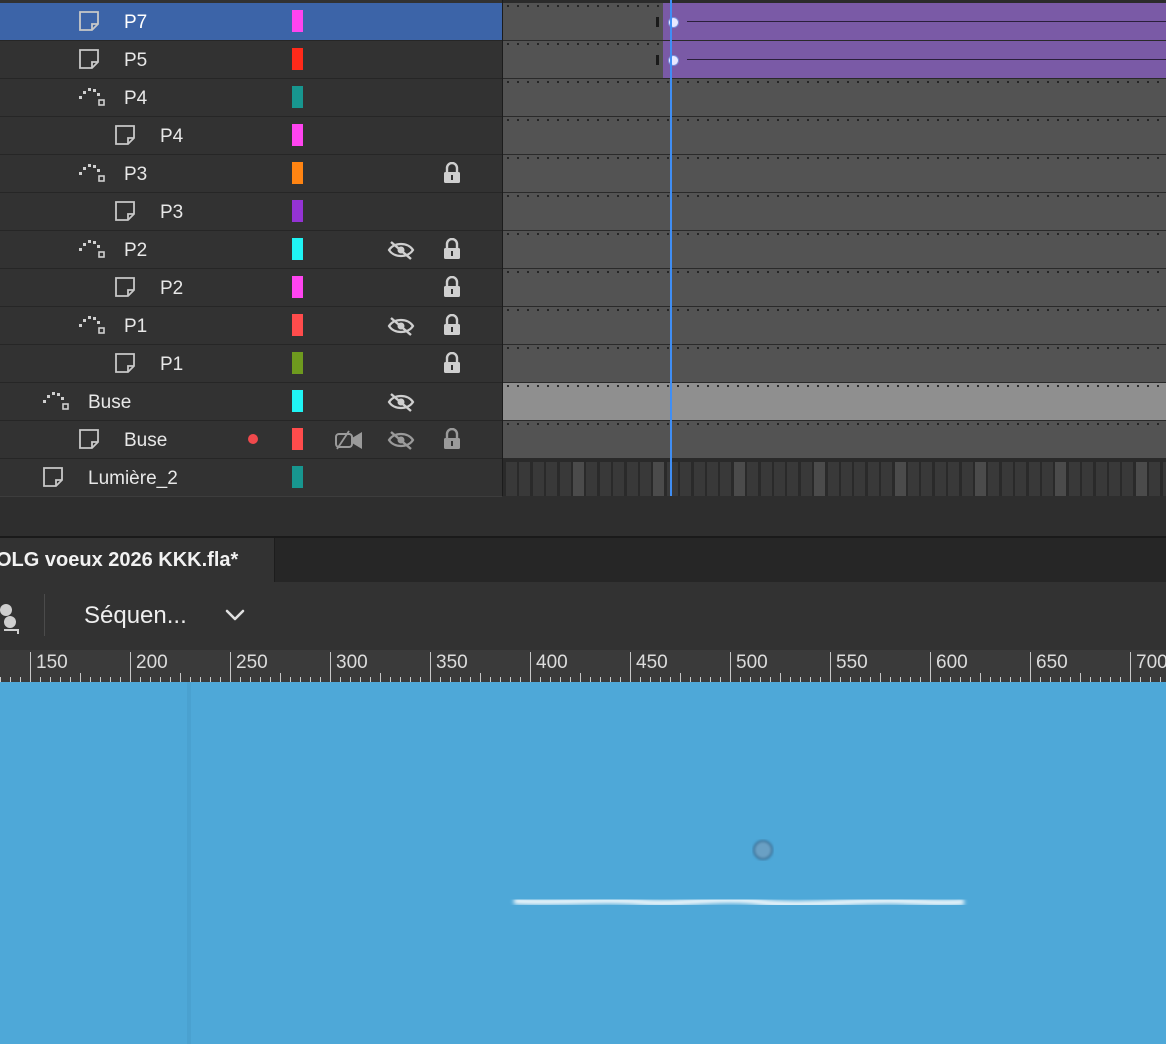 Image resolution: width=1166 pixels, height=1044 pixels. Describe the element at coordinates (133, 479) in the screenshot. I see `layer-name: Lumière_2` at that location.